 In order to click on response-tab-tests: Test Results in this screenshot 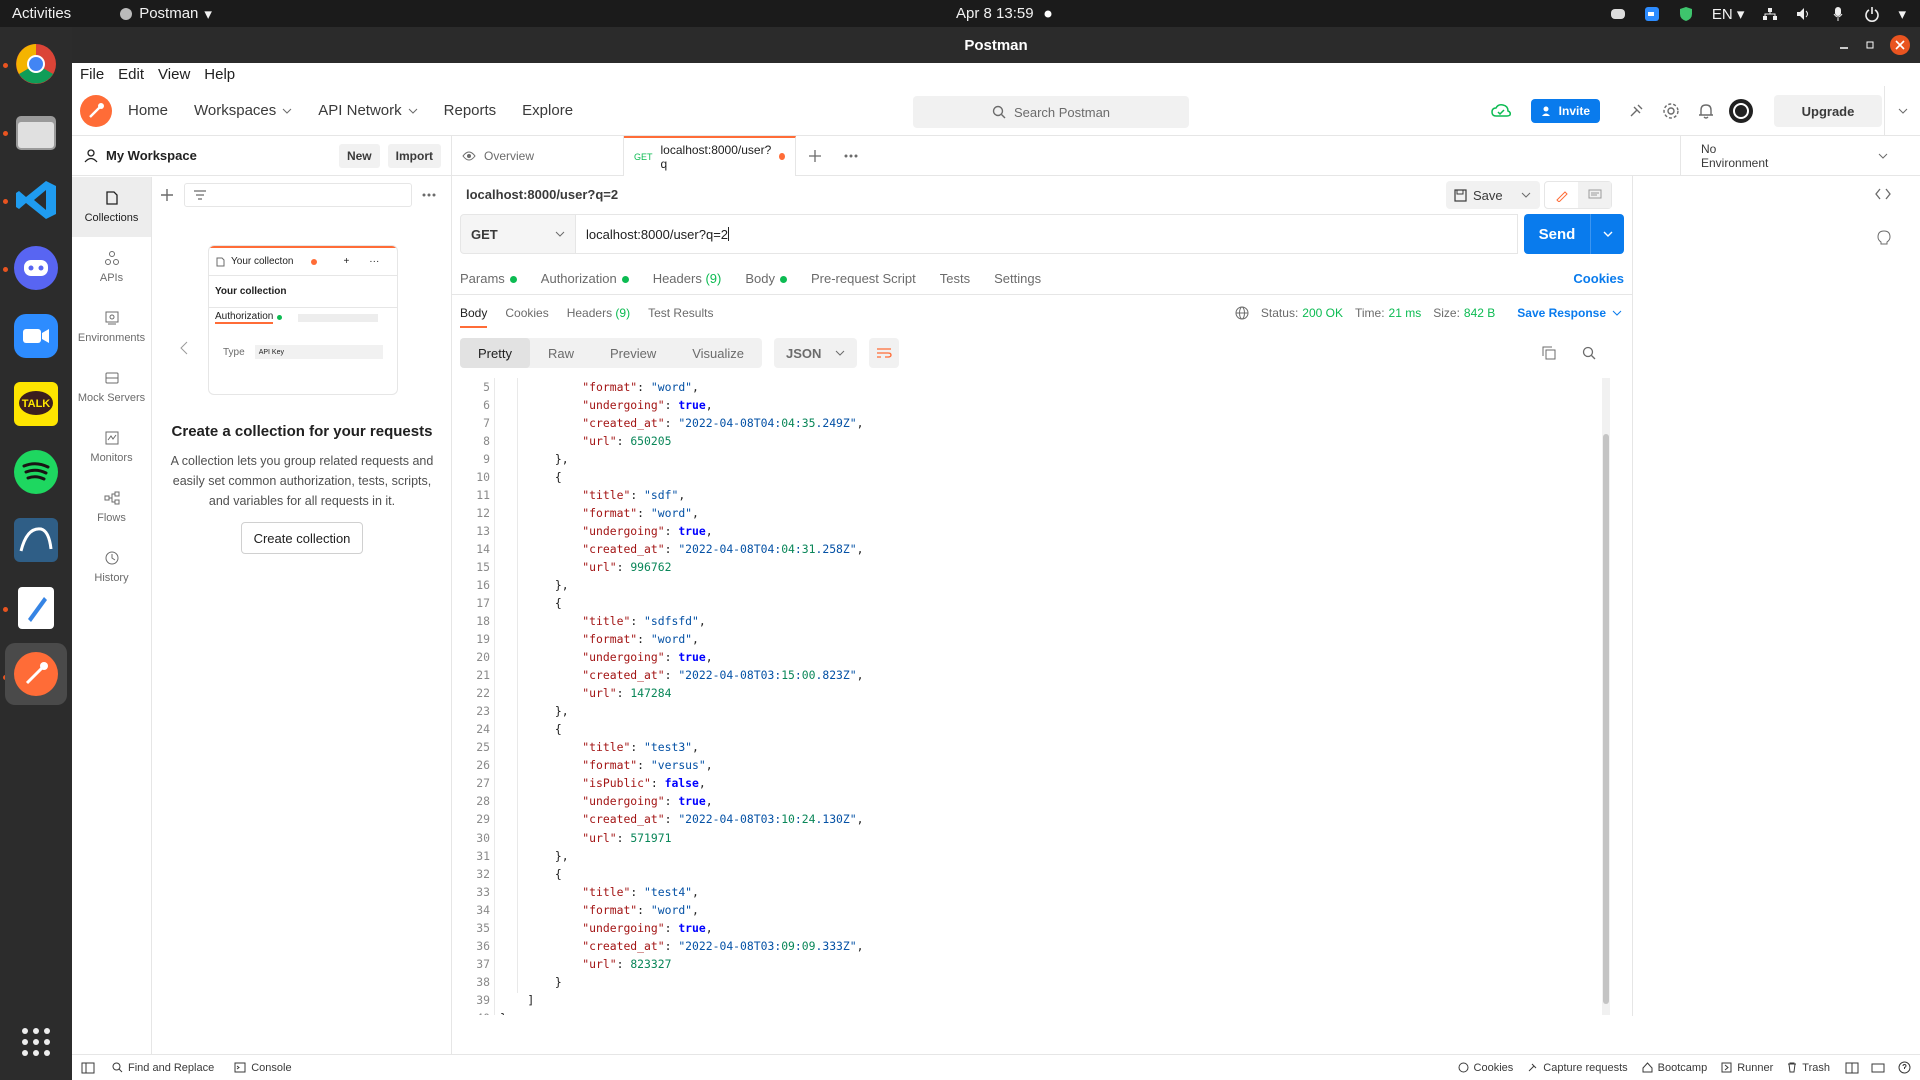, I will do `click(680, 313)`.